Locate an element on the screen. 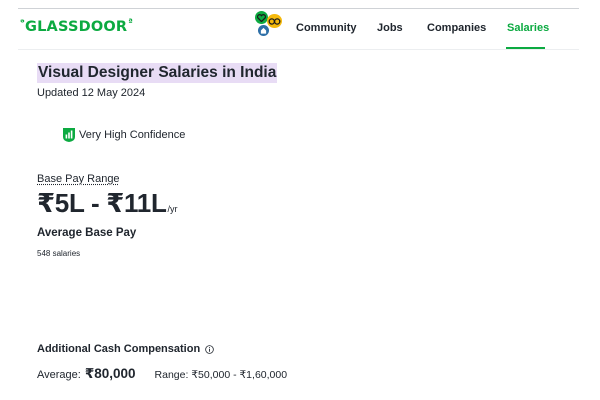  base-pay-range: ₹5L - ₹11L /yr is located at coordinates (107, 203).